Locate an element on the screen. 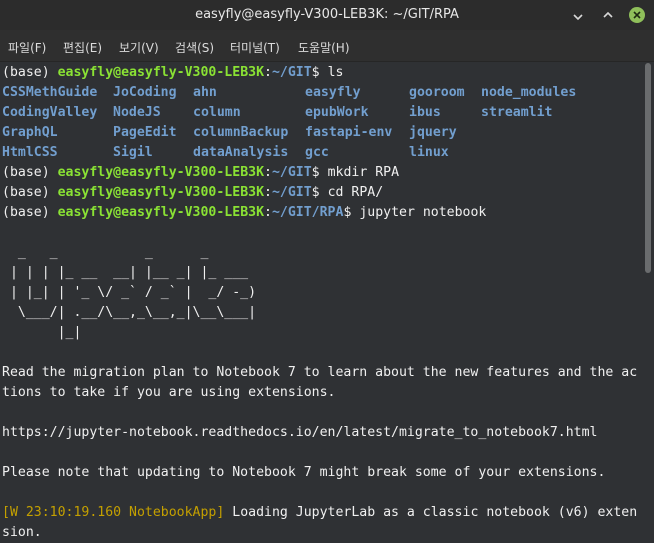  minimize-button is located at coordinates (578, 15).